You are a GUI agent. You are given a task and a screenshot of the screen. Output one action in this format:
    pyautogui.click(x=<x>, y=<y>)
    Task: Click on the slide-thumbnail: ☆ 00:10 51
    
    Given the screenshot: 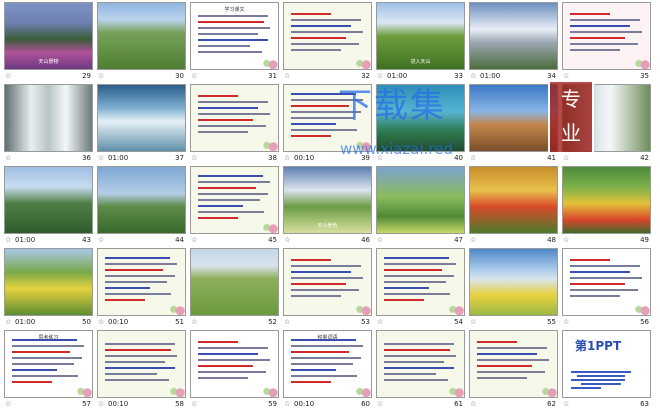 What is the action you would take?
    pyautogui.click(x=141, y=288)
    